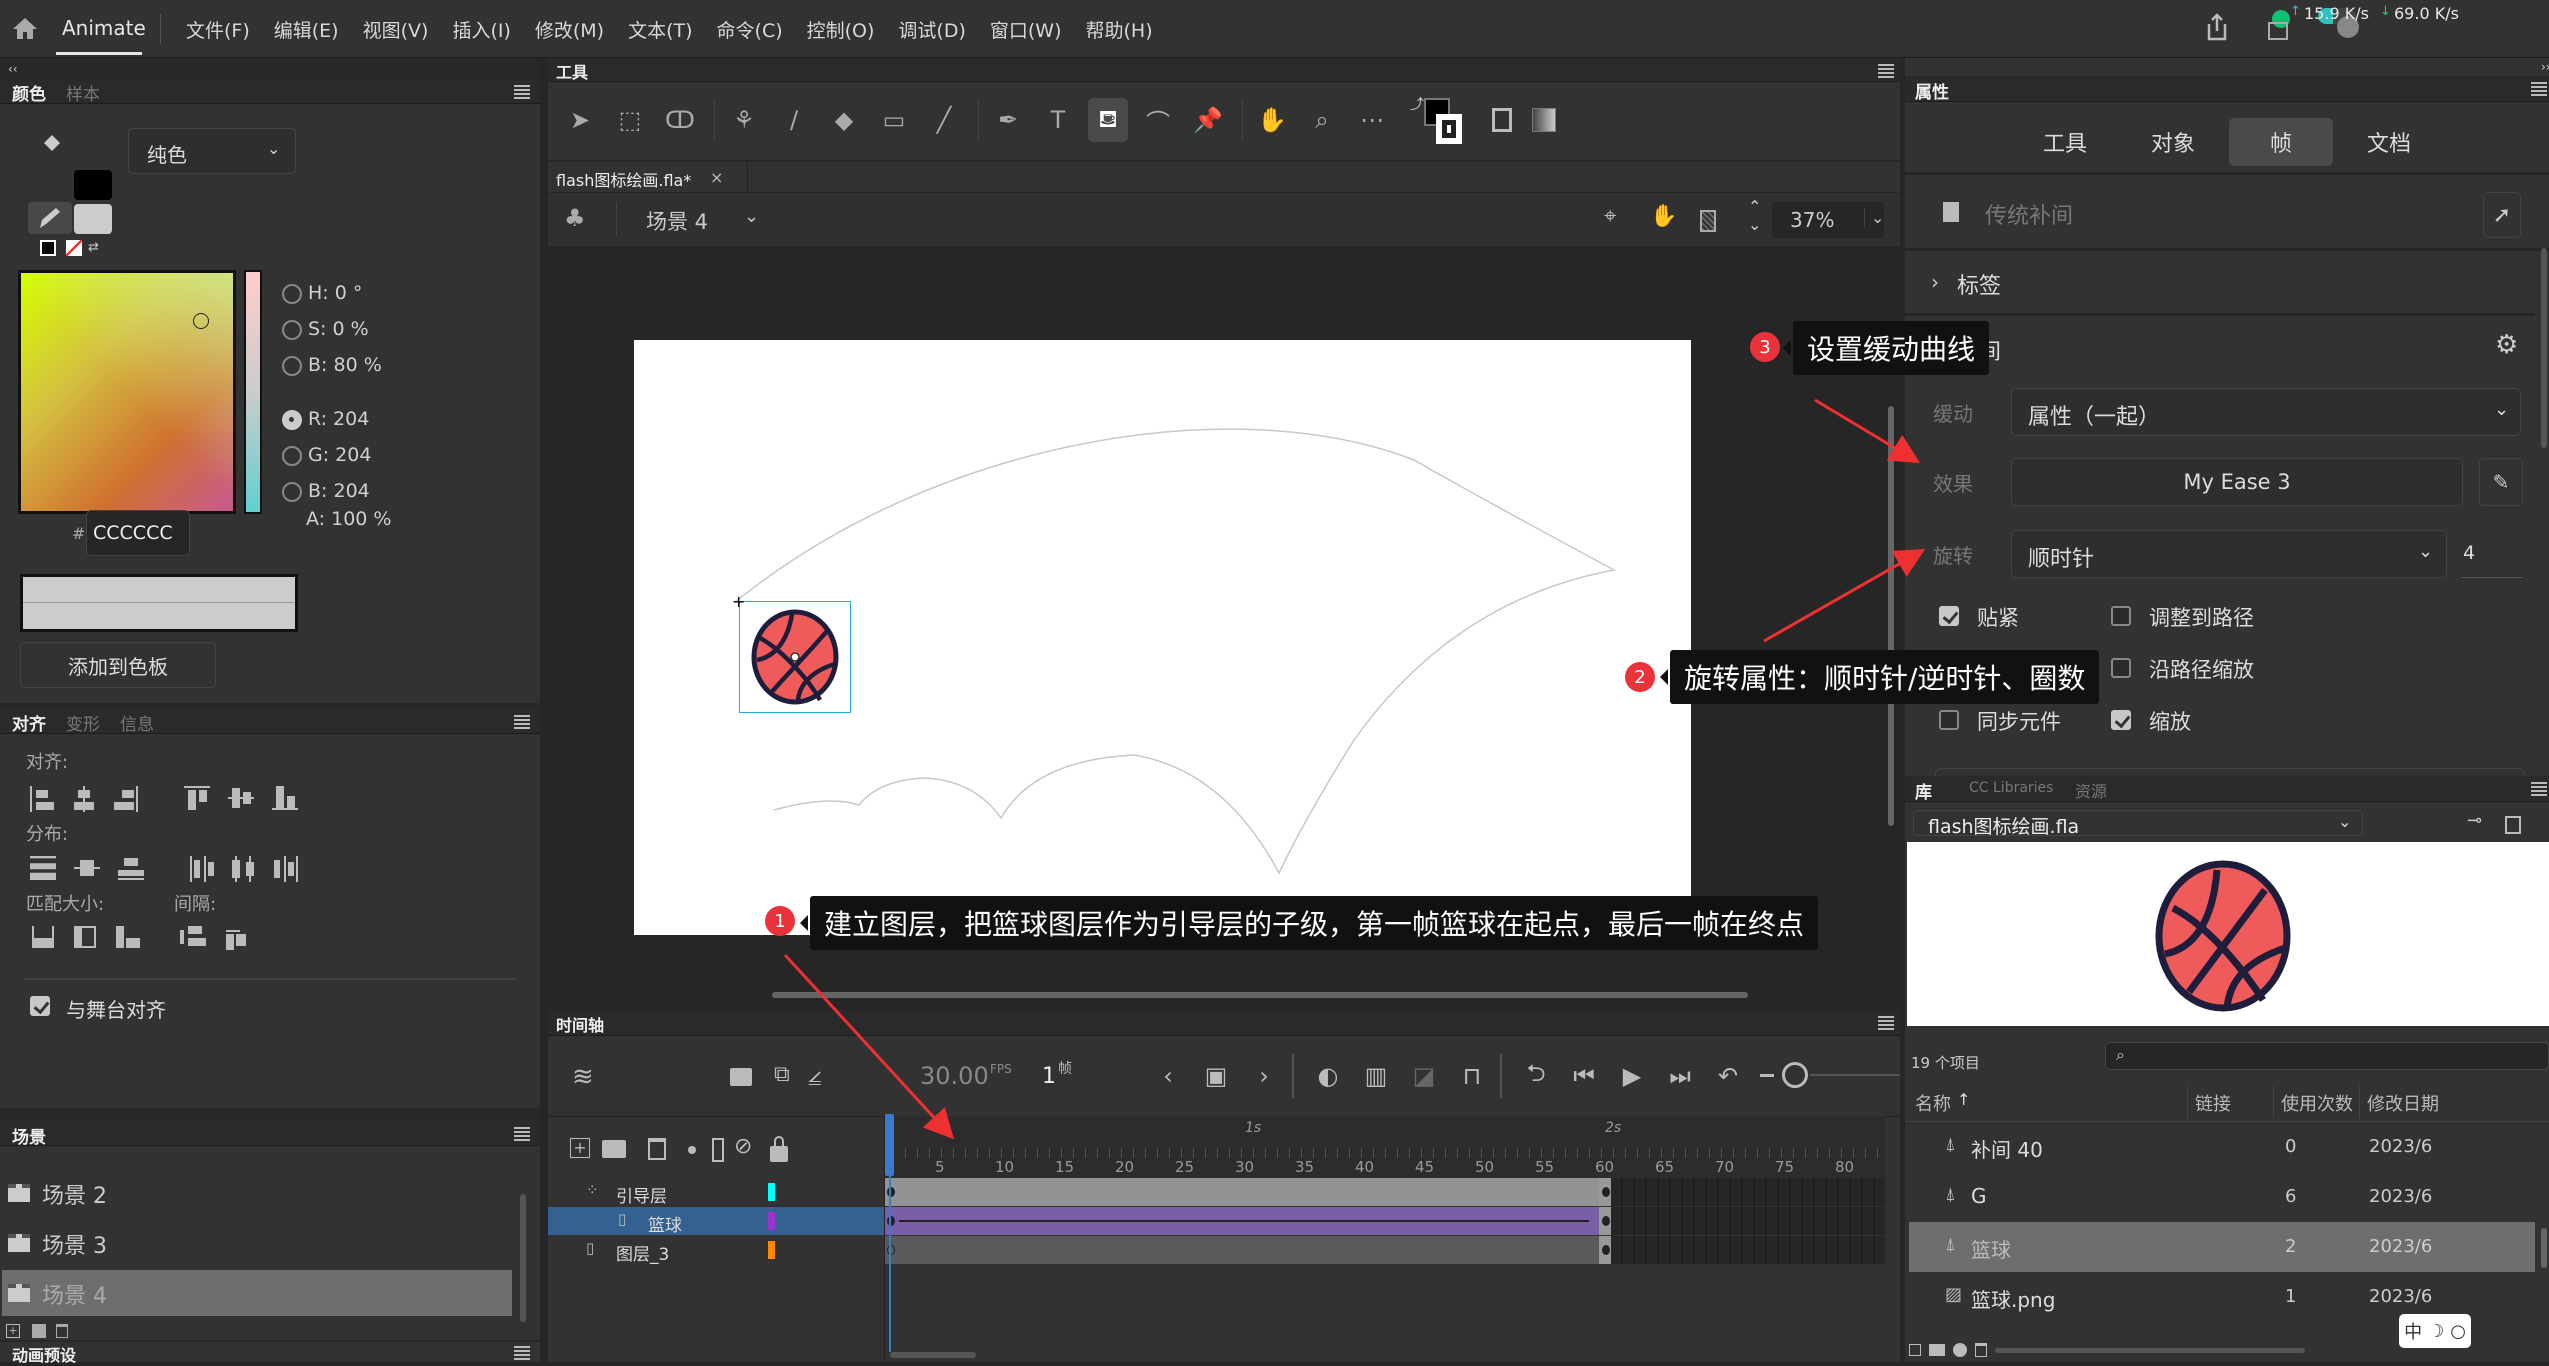 The height and width of the screenshot is (1366, 2549). Describe the element at coordinates (2266, 412) in the screenshot. I see `ease-select: 属性（一起） ⌄` at that location.